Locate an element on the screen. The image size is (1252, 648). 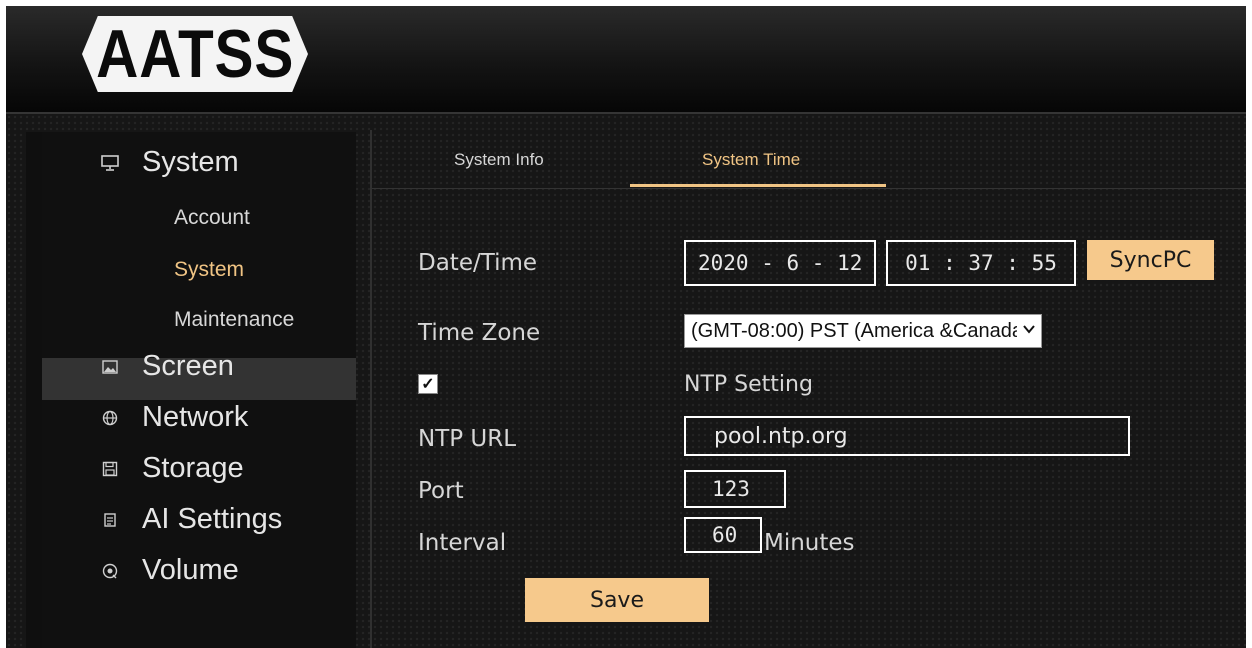
sidebar-strip is located at coordinates (34, 390).